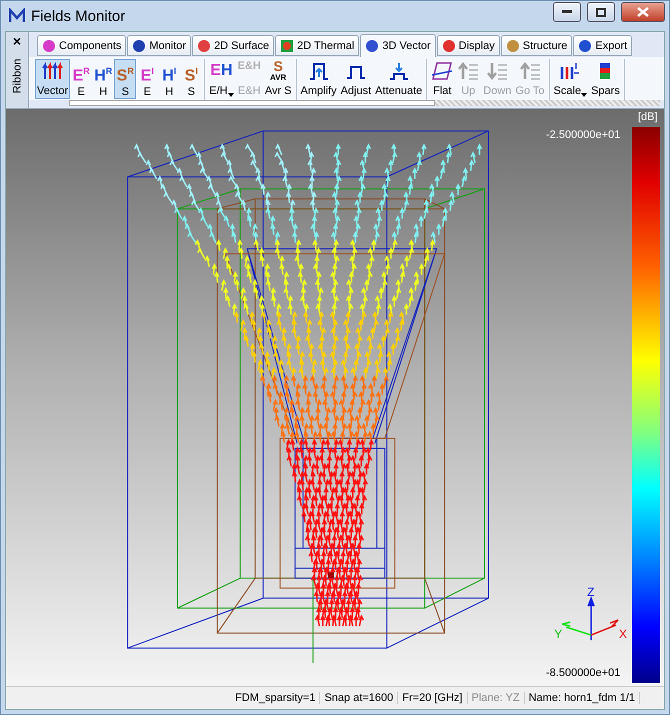  I want to click on toolbar-button: Amplify, so click(318, 79).